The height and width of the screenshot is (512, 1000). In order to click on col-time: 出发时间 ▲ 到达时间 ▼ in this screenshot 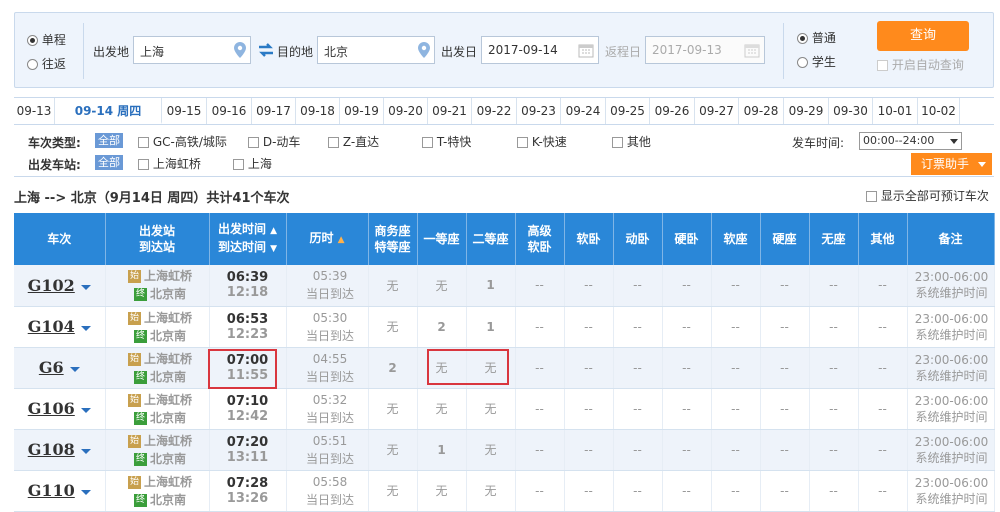, I will do `click(248, 239)`.